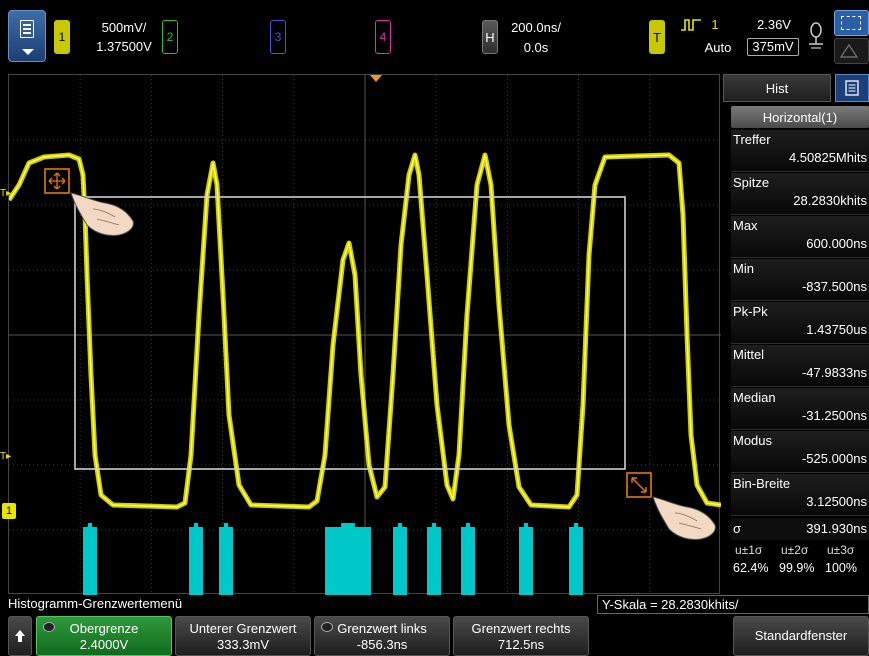 Image resolution: width=869 pixels, height=656 pixels. I want to click on trigger-mode: Auto, so click(718, 47).